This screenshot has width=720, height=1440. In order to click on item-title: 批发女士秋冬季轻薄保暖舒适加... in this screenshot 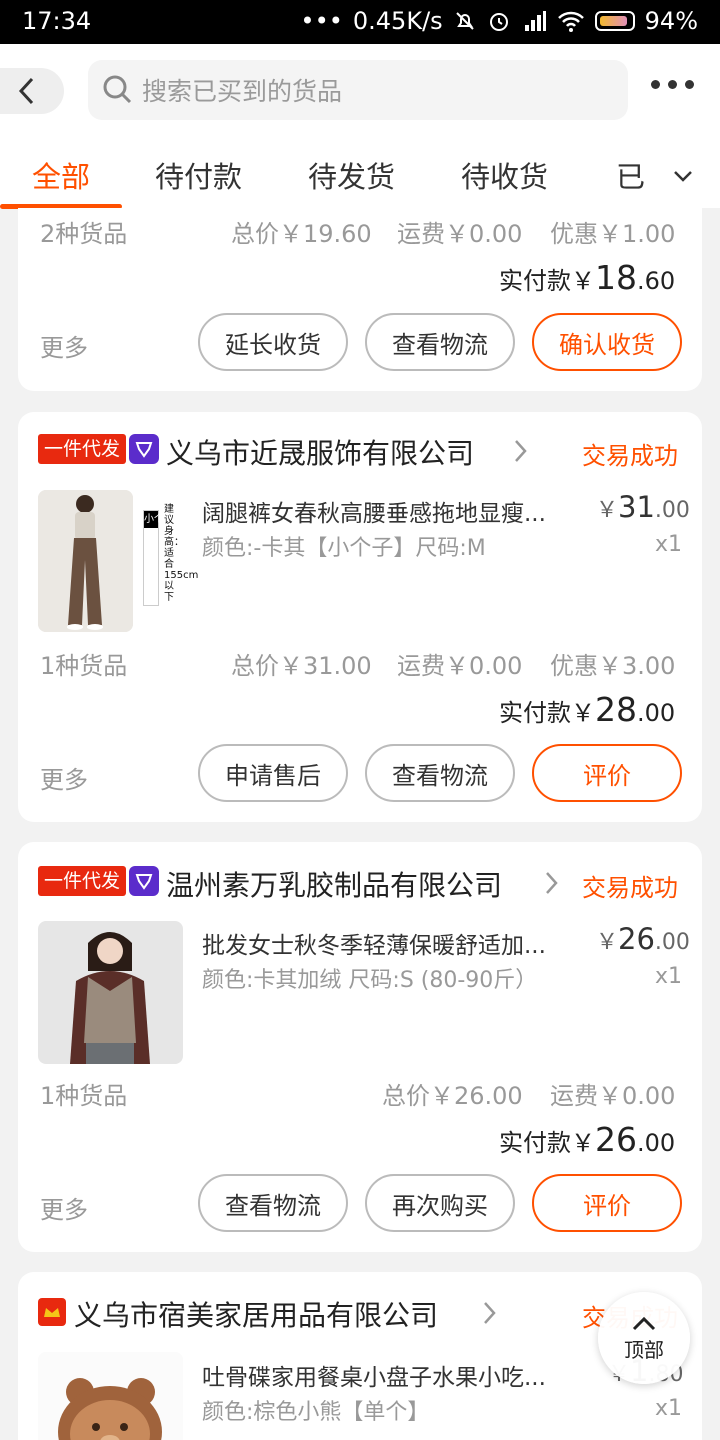, I will do `click(392, 943)`.